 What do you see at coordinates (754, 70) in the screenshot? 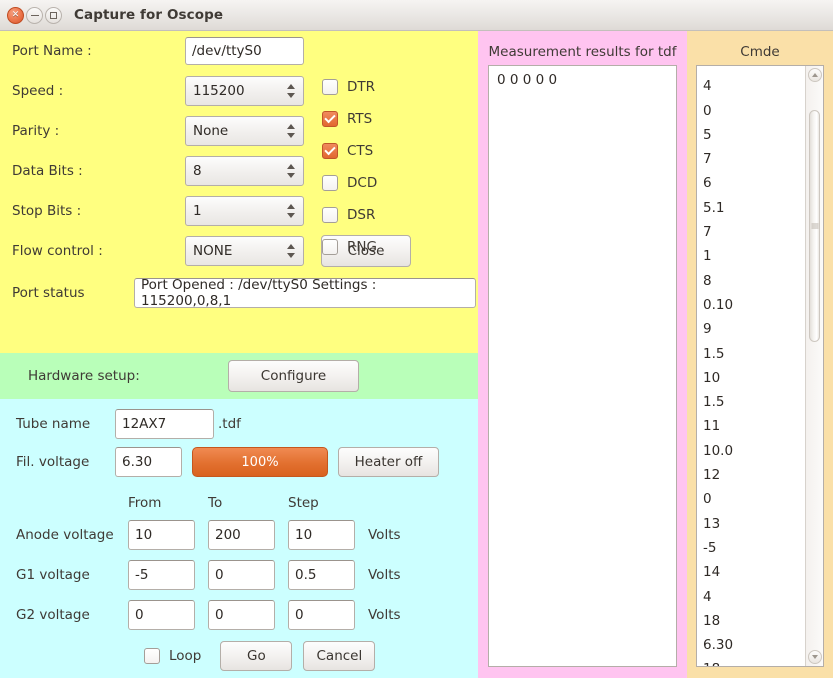
I see `cmde-list-item: 500` at bounding box center [754, 70].